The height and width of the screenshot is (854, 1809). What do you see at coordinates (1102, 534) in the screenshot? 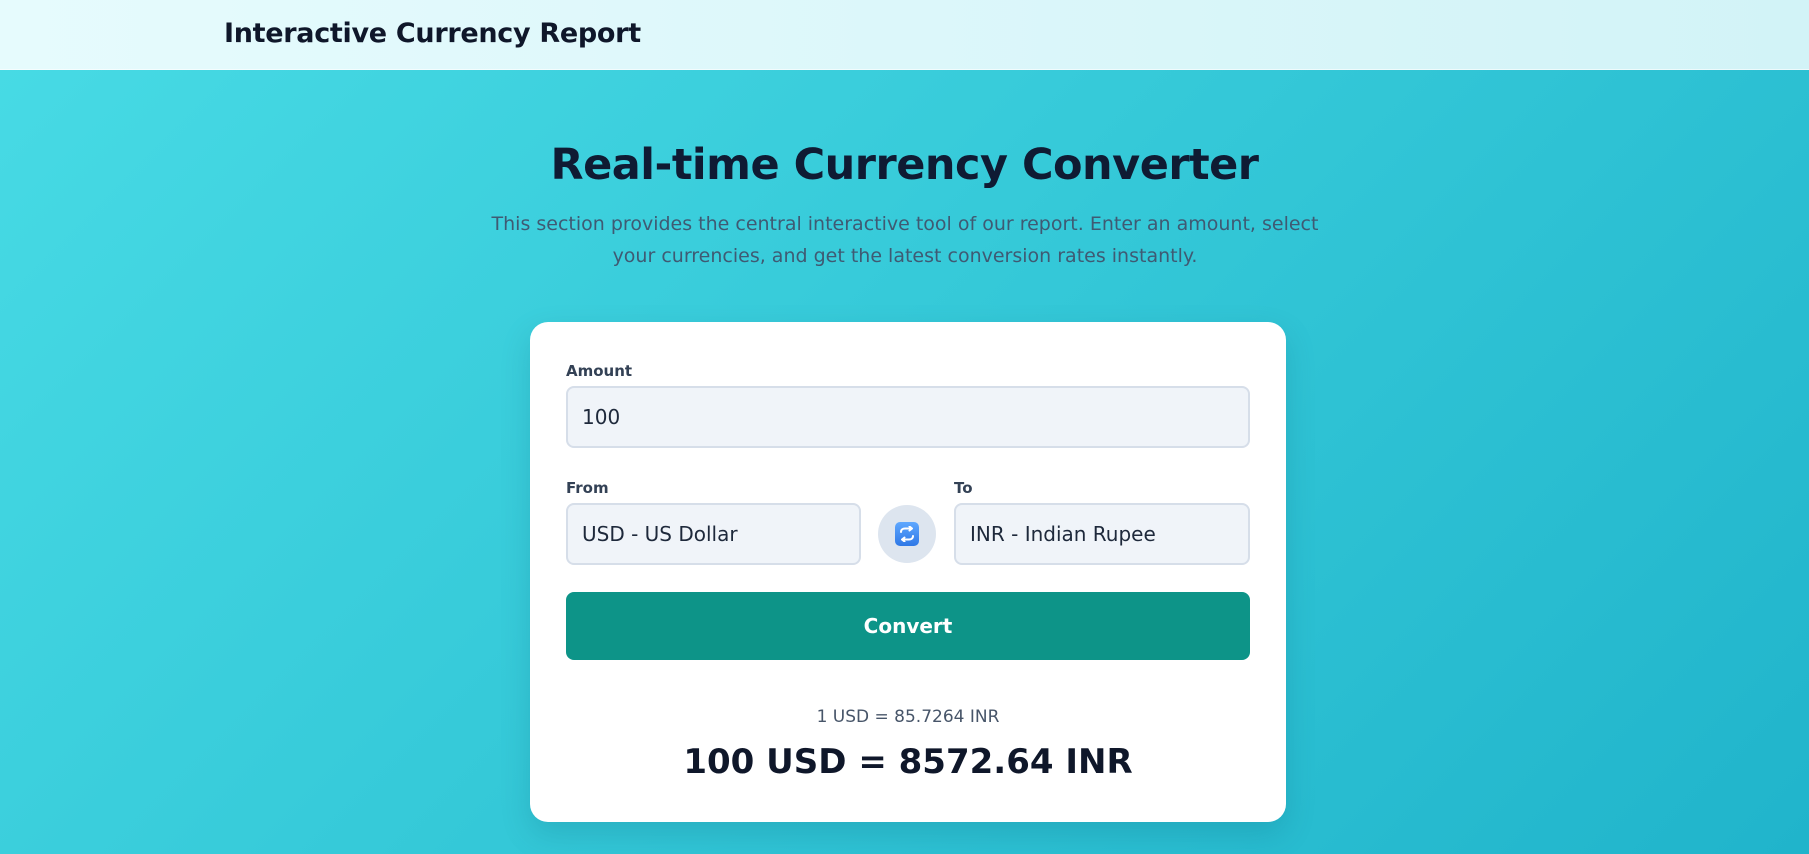
I see `to-currency-select: INR - Indian Rupee` at bounding box center [1102, 534].